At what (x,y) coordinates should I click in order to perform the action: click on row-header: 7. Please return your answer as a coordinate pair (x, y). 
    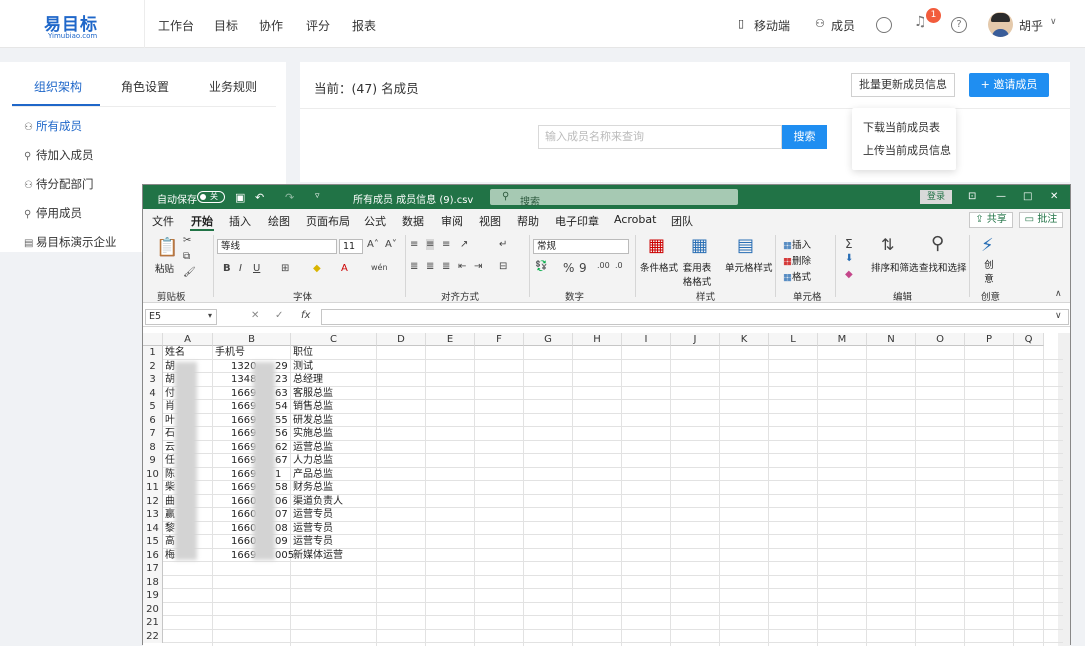
    Looking at the image, I should click on (153, 434).